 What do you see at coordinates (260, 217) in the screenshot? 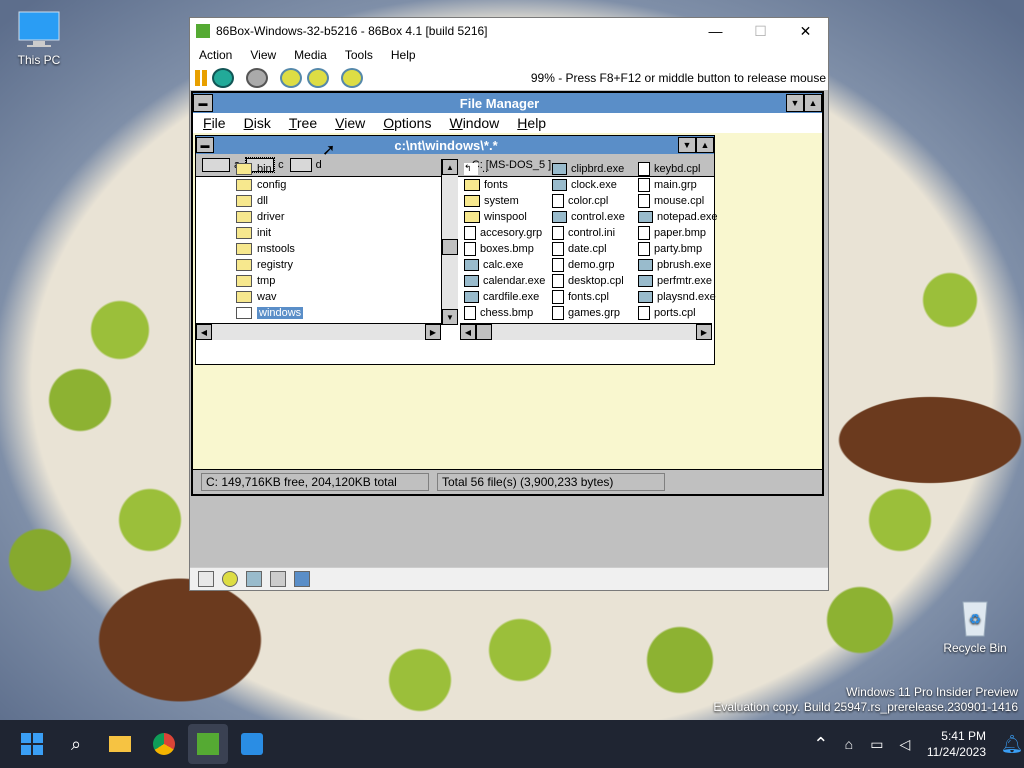
I see `tree-item: driver` at bounding box center [260, 217].